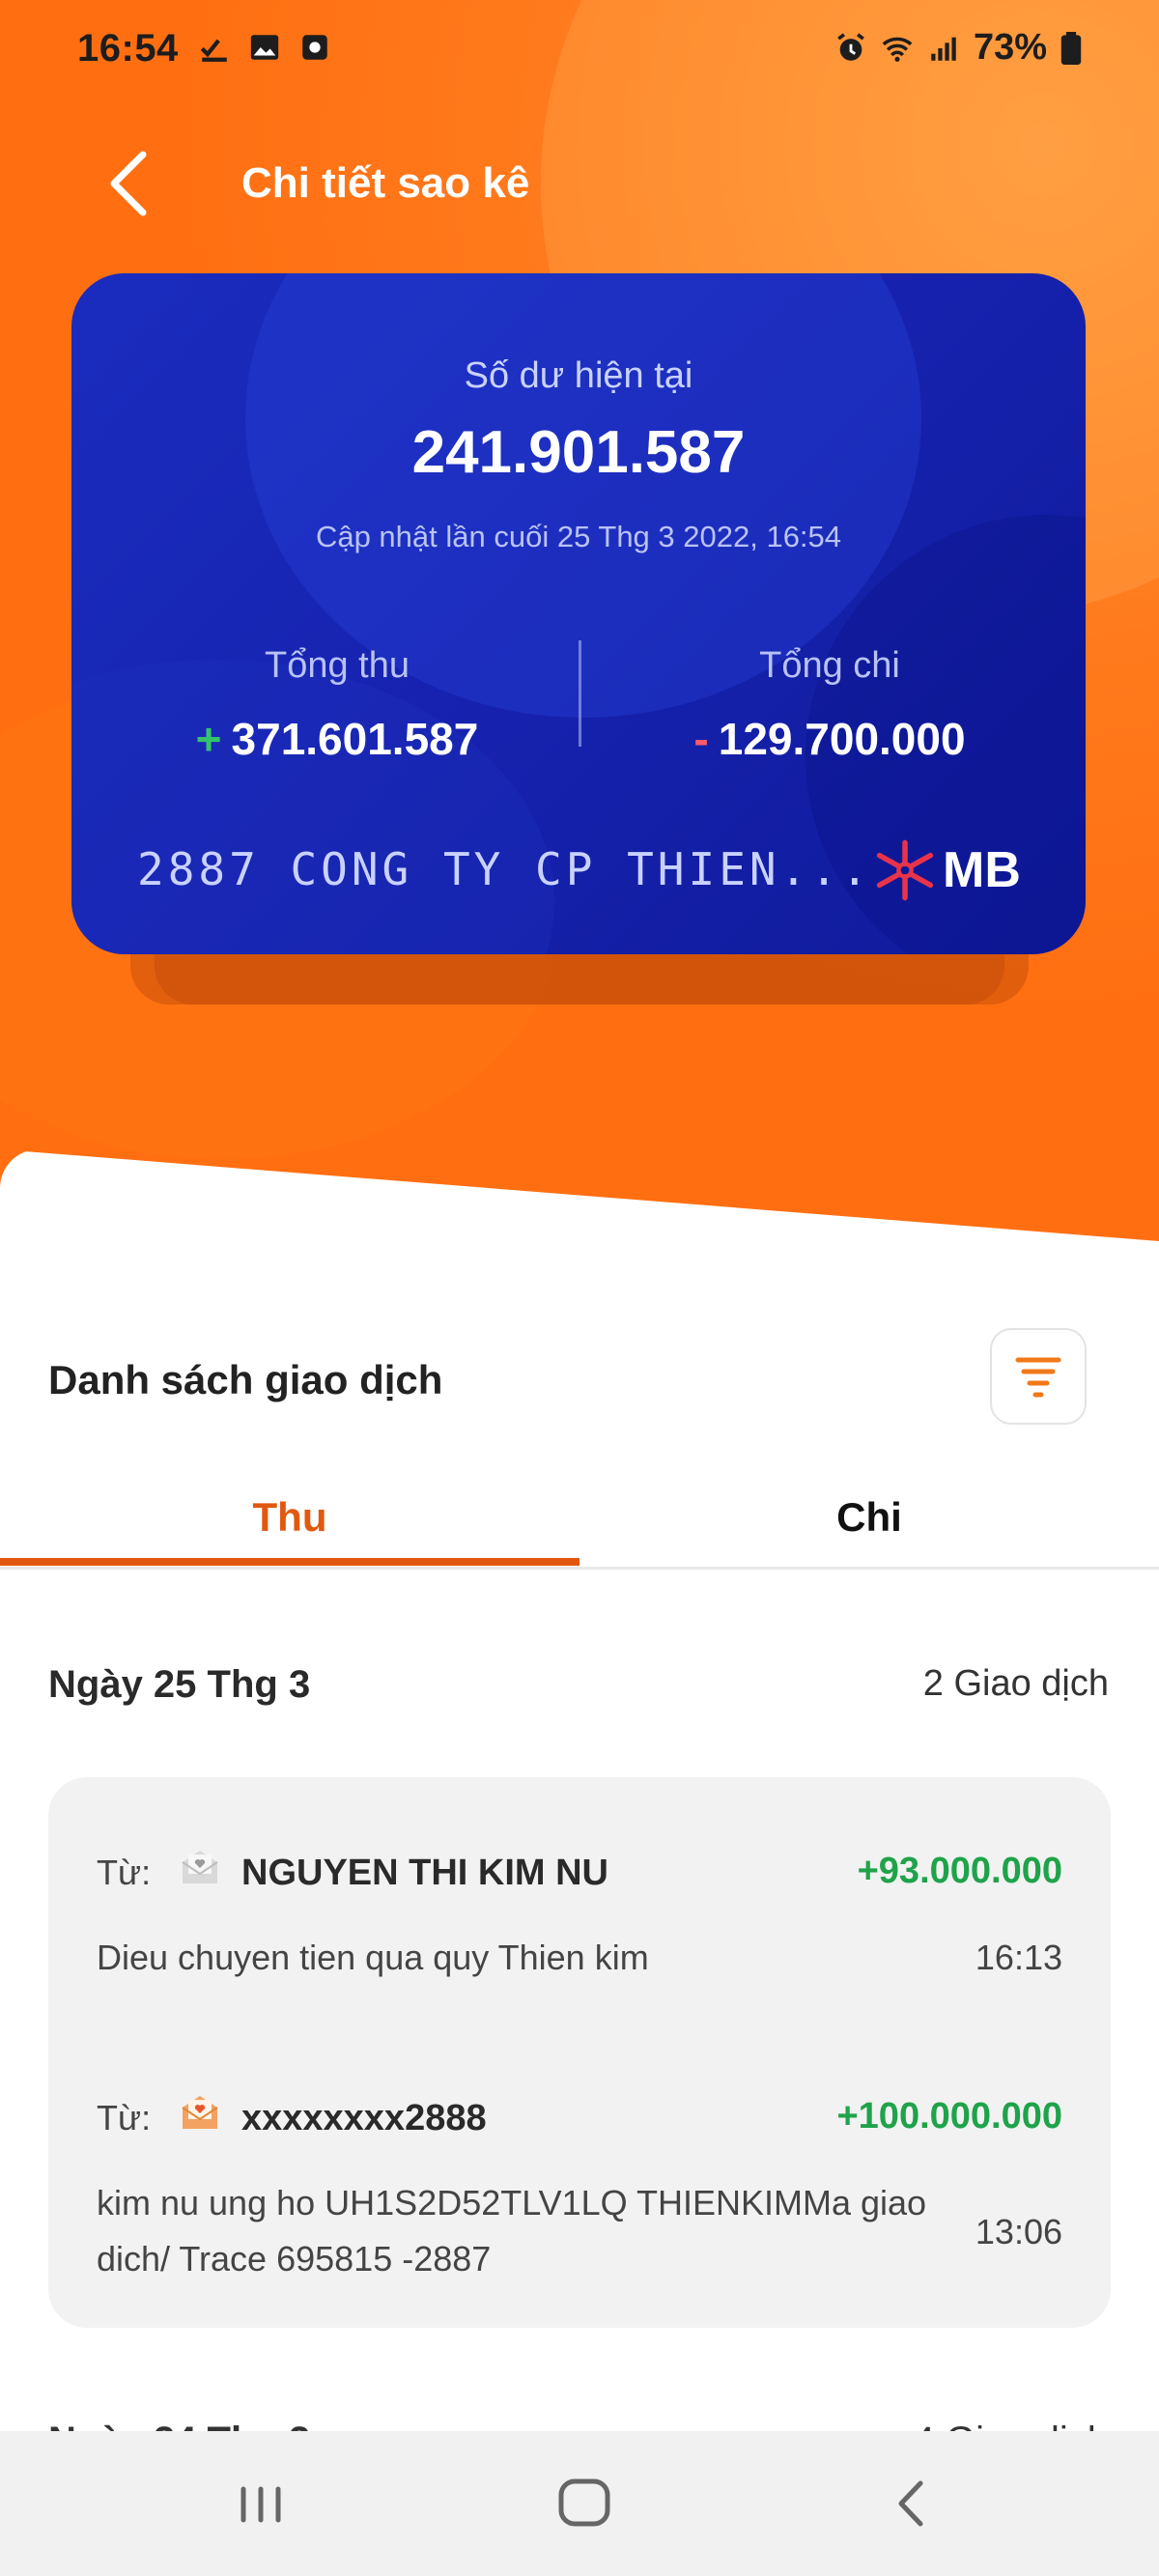 Image resolution: width=1159 pixels, height=2576 pixels. I want to click on balance-value: 241.901.587, so click(579, 452).